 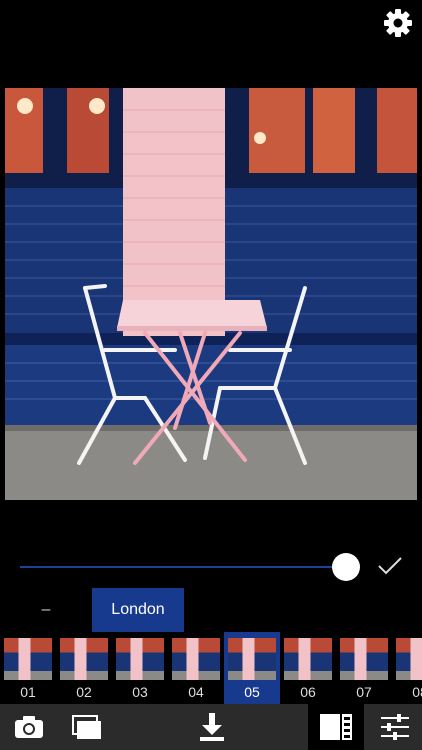 I want to click on checkmark-icon, so click(x=390, y=566).